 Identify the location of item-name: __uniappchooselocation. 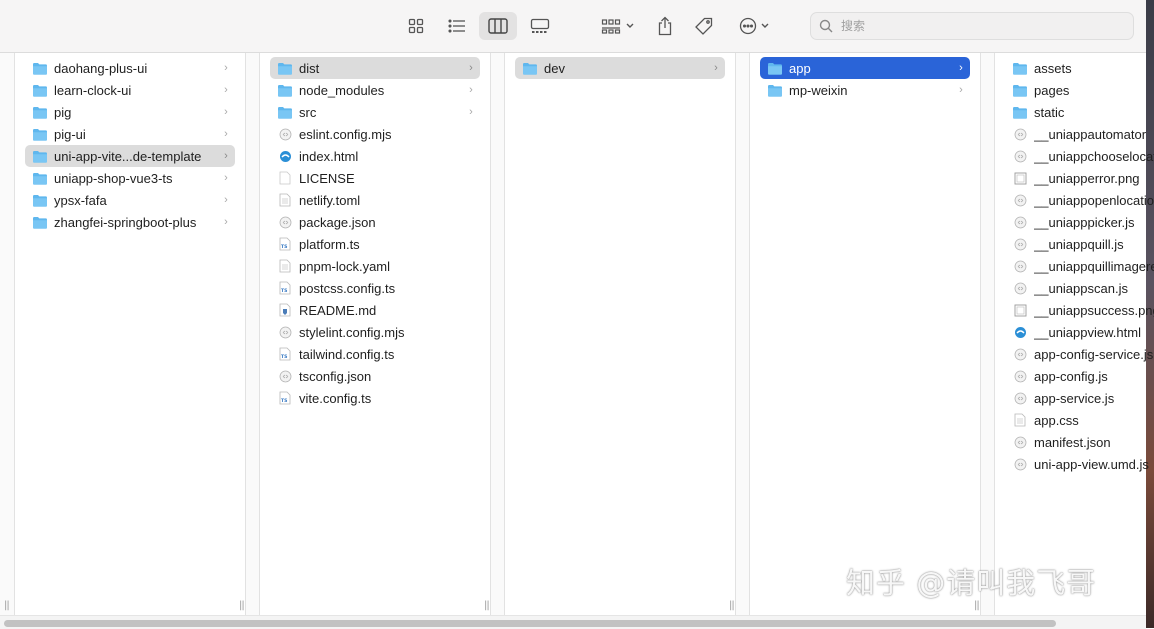
(1094, 156).